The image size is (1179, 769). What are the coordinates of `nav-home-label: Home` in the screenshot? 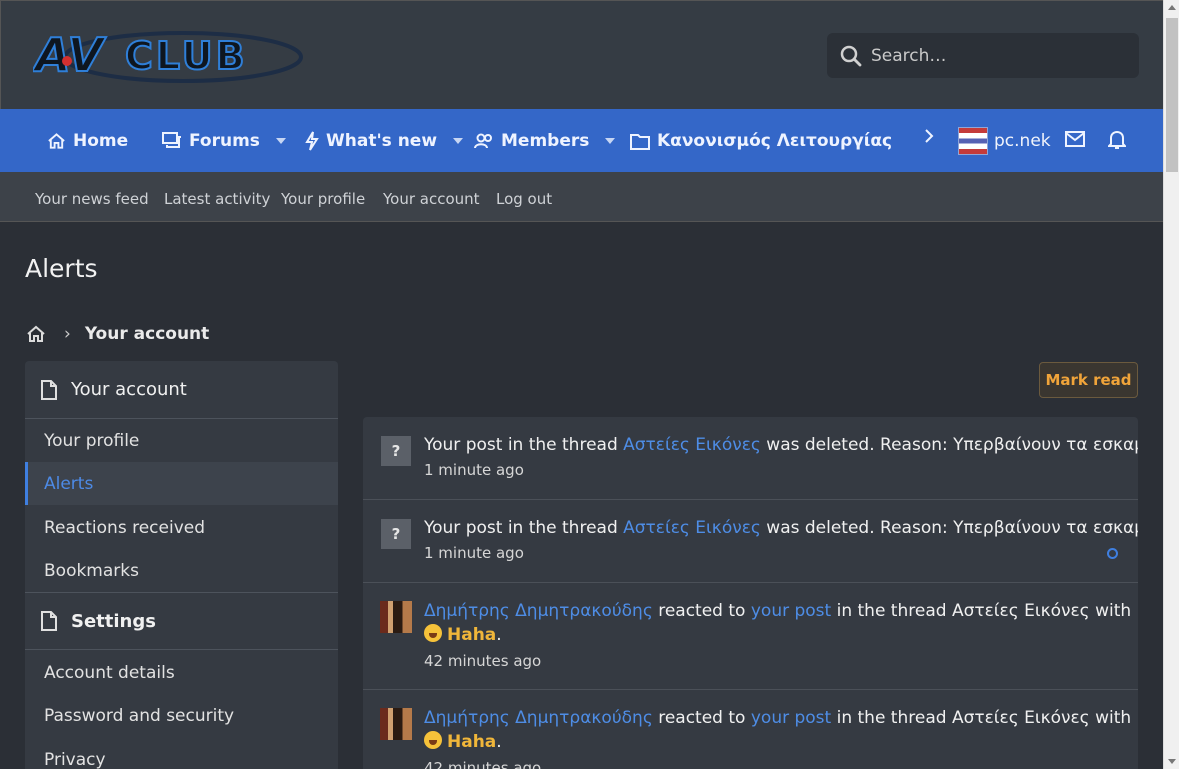 It's located at (100, 141).